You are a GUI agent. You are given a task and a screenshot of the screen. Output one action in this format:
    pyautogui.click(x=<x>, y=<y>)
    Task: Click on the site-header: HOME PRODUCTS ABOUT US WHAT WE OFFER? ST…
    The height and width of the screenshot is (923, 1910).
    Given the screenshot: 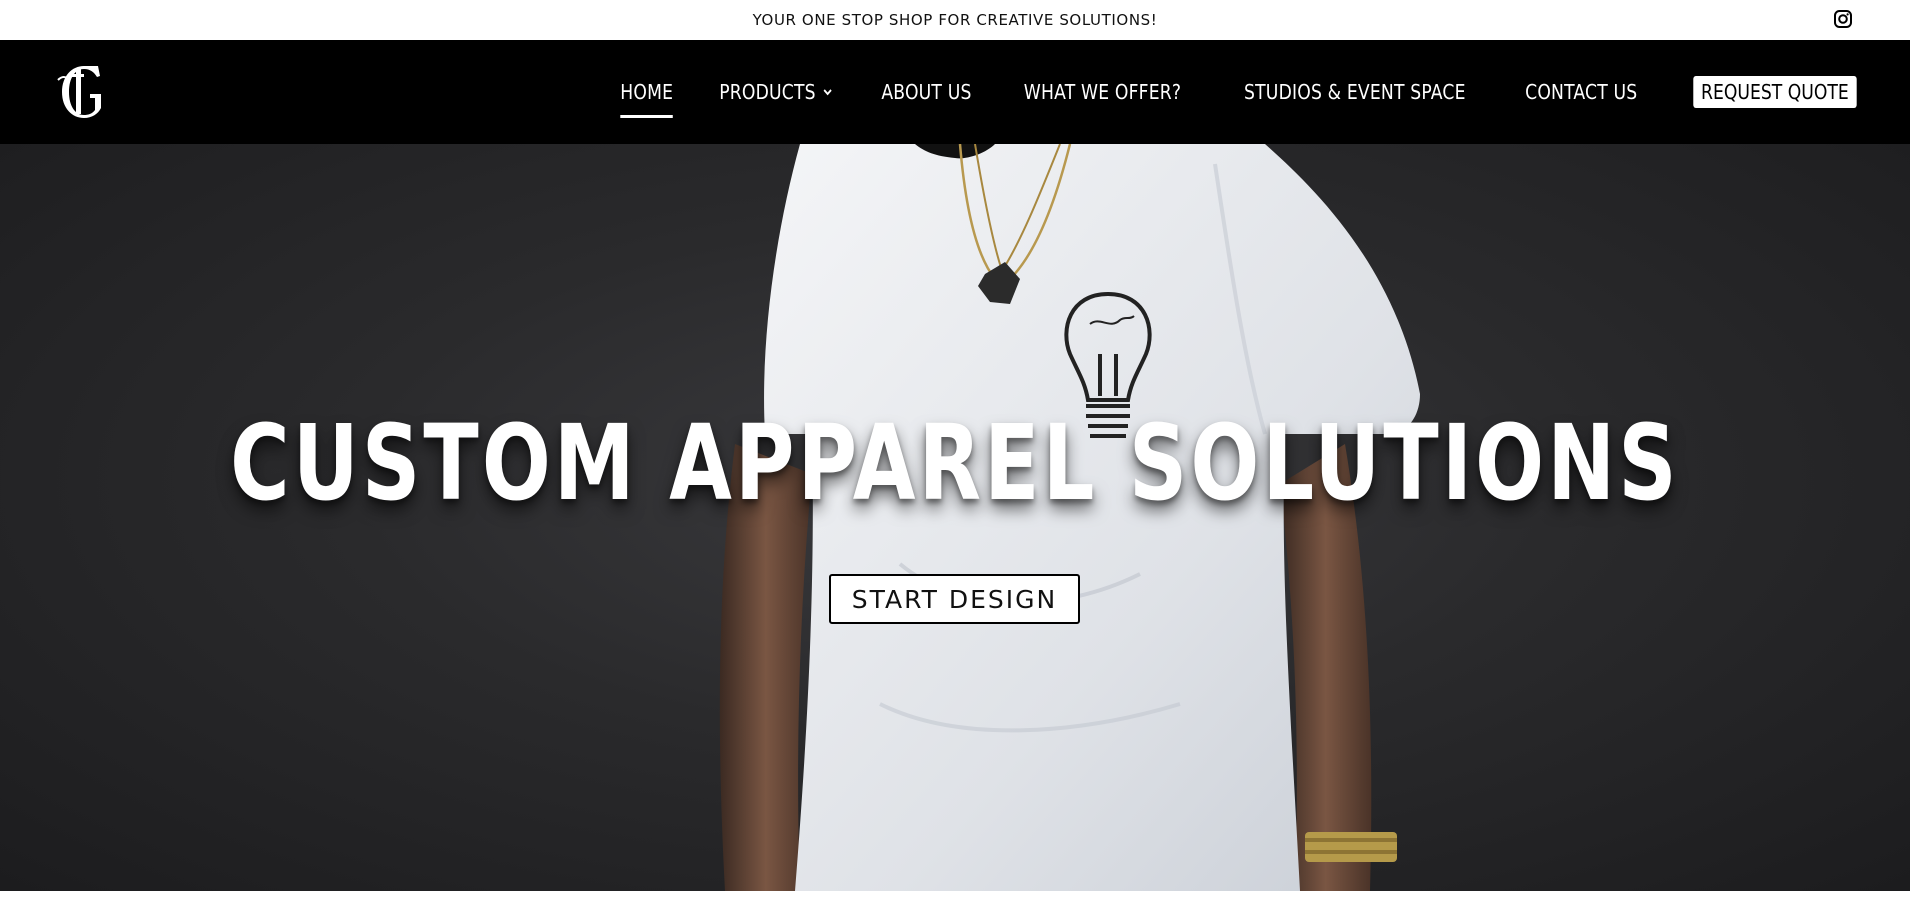 What is the action you would take?
    pyautogui.click(x=955, y=92)
    